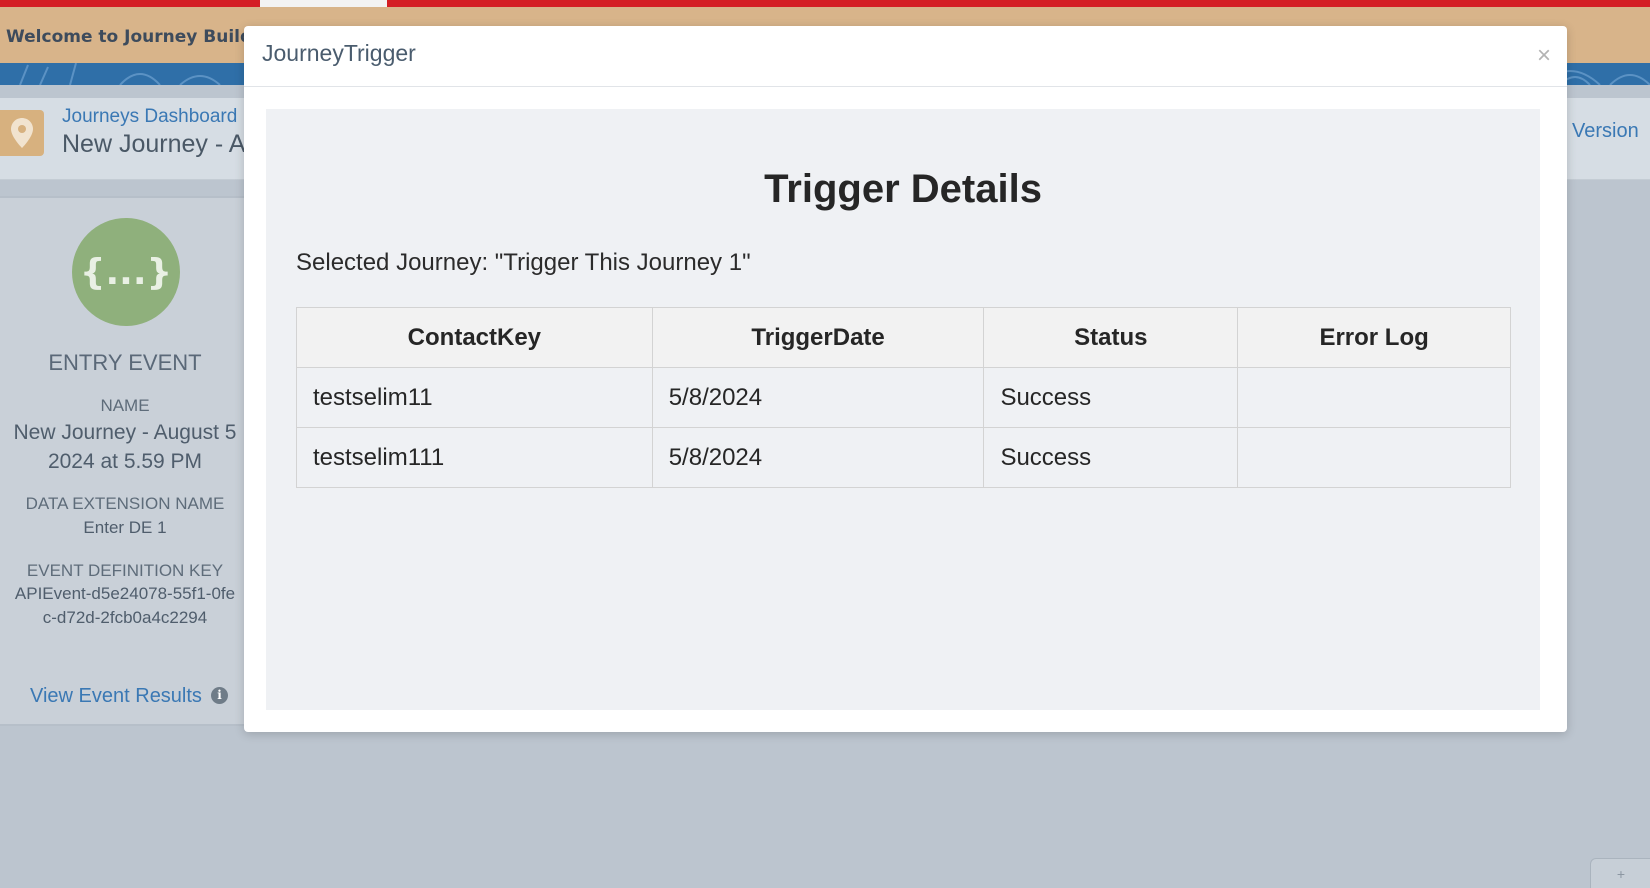 The height and width of the screenshot is (888, 1650). Describe the element at coordinates (149, 117) in the screenshot. I see `breadcrumb-journeys-dashboard: Journeys Dashboard` at that location.